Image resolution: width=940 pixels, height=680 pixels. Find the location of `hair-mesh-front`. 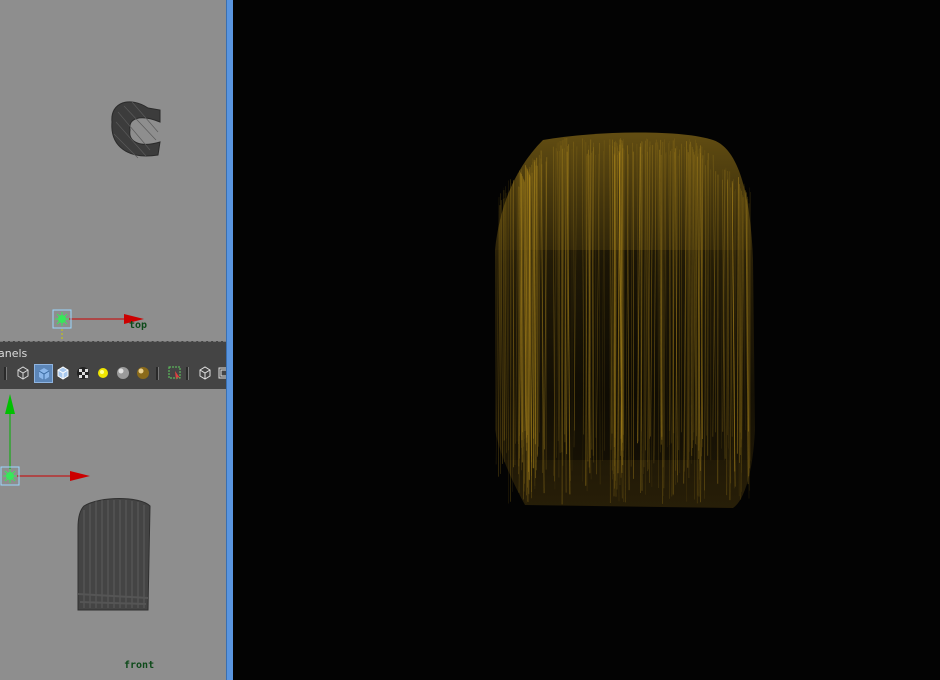

hair-mesh-front is located at coordinates (114, 554).